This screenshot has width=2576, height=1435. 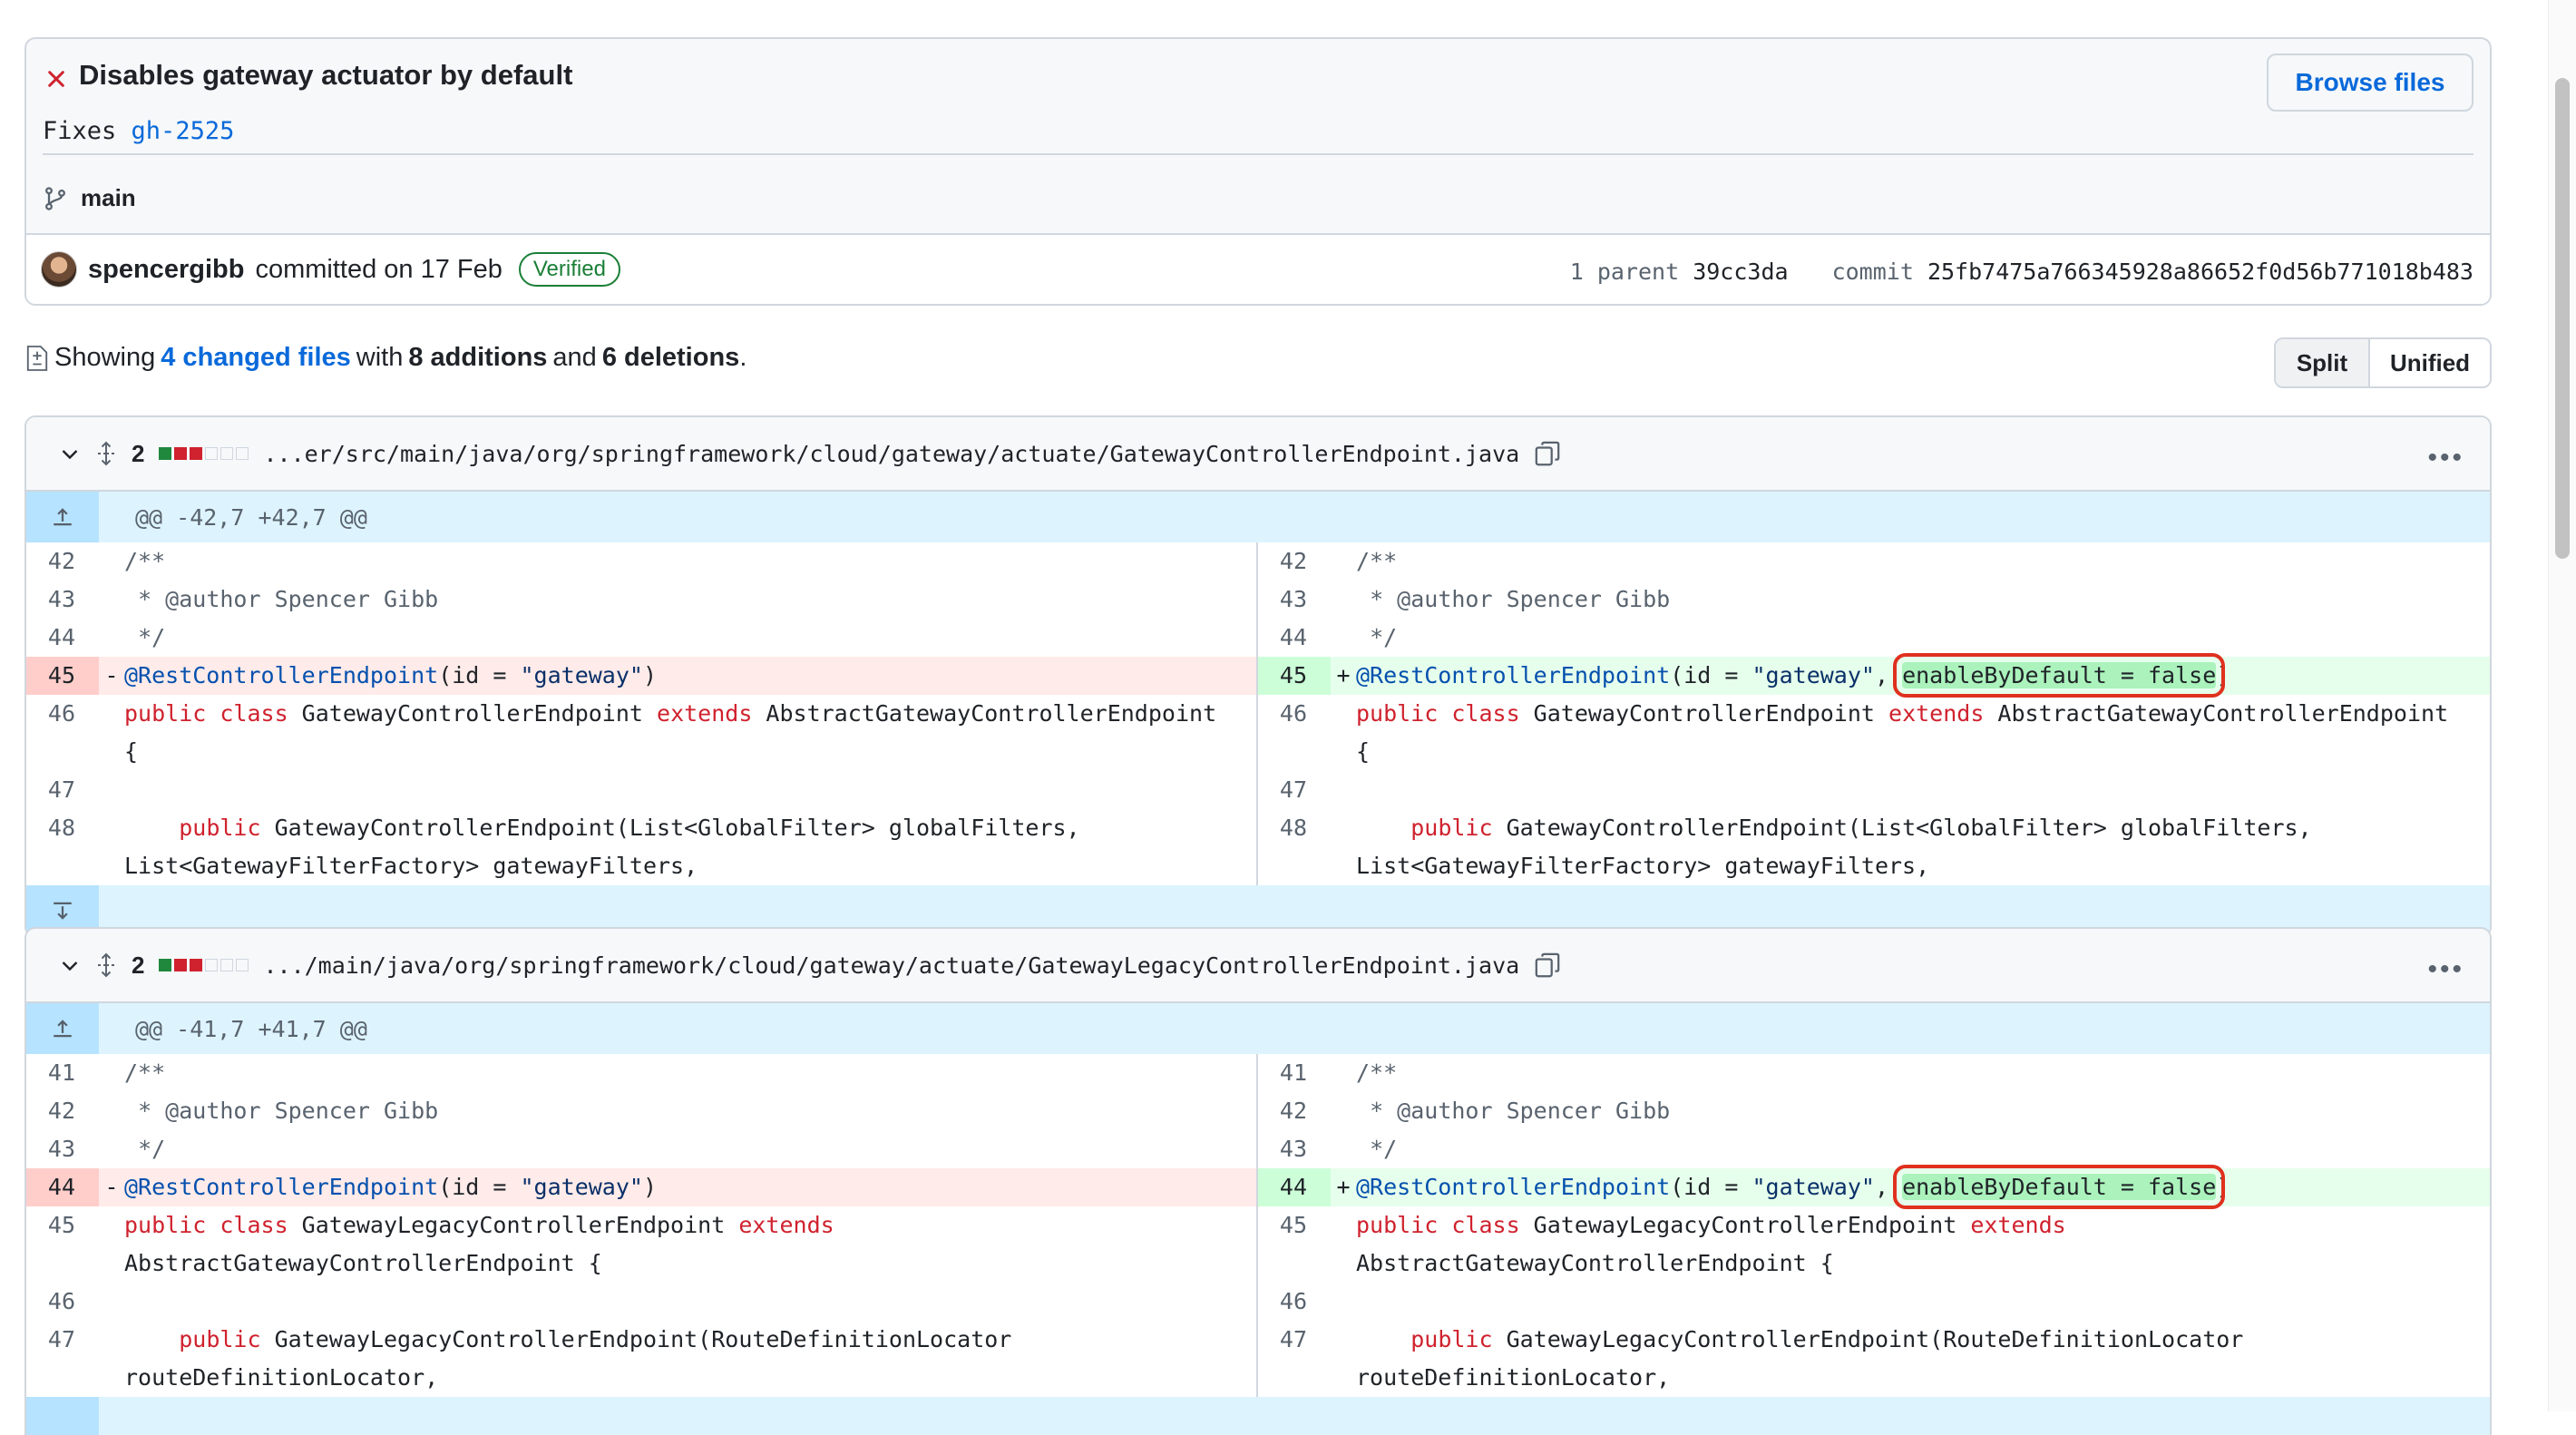 I want to click on hunk-range: @@ -42,7 +42,7 @@, so click(x=251, y=517).